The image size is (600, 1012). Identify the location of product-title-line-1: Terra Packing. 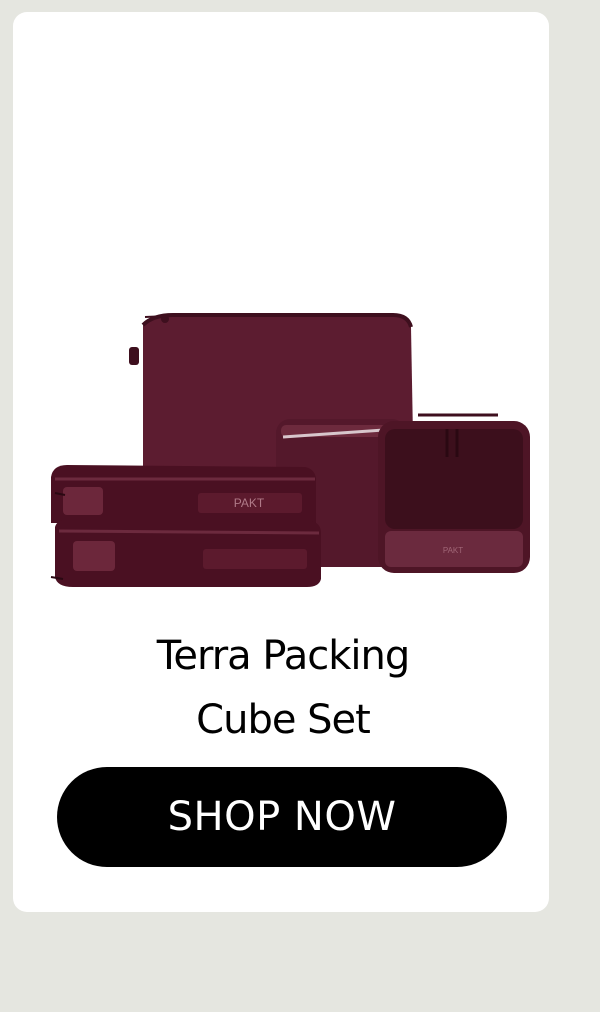
(283, 656).